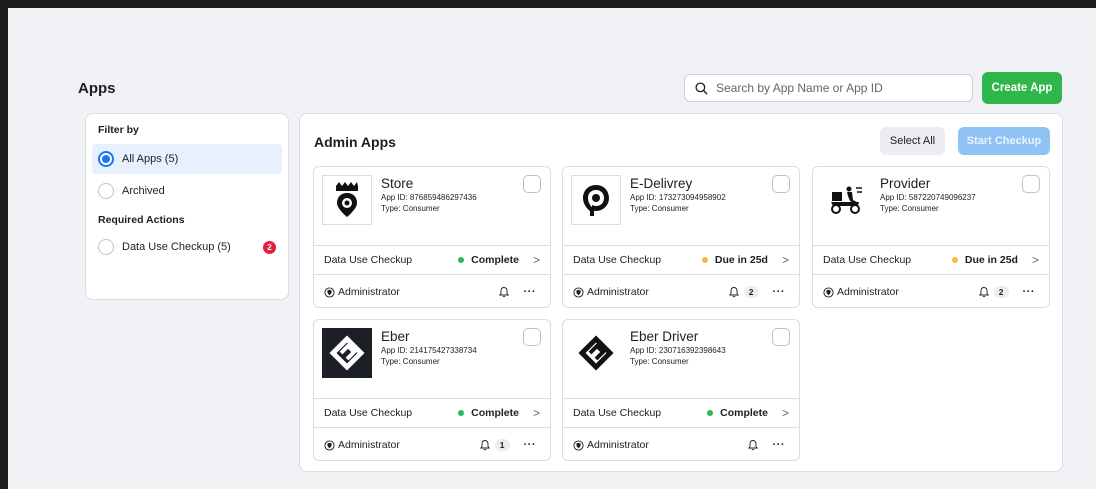 This screenshot has width=1096, height=489. What do you see at coordinates (97, 88) in the screenshot?
I see `page-title: Apps` at bounding box center [97, 88].